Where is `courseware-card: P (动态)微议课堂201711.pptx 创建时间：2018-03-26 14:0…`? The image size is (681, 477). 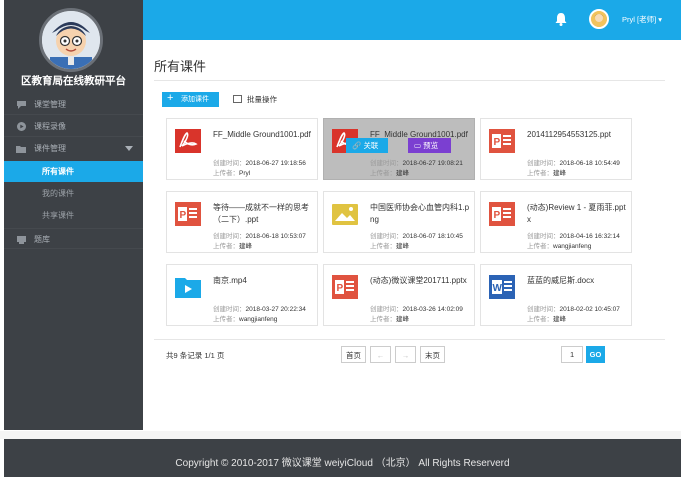 courseware-card: P (动态)微议课堂201711.pptx 创建时间：2018-03-26 14:0… is located at coordinates (399, 295).